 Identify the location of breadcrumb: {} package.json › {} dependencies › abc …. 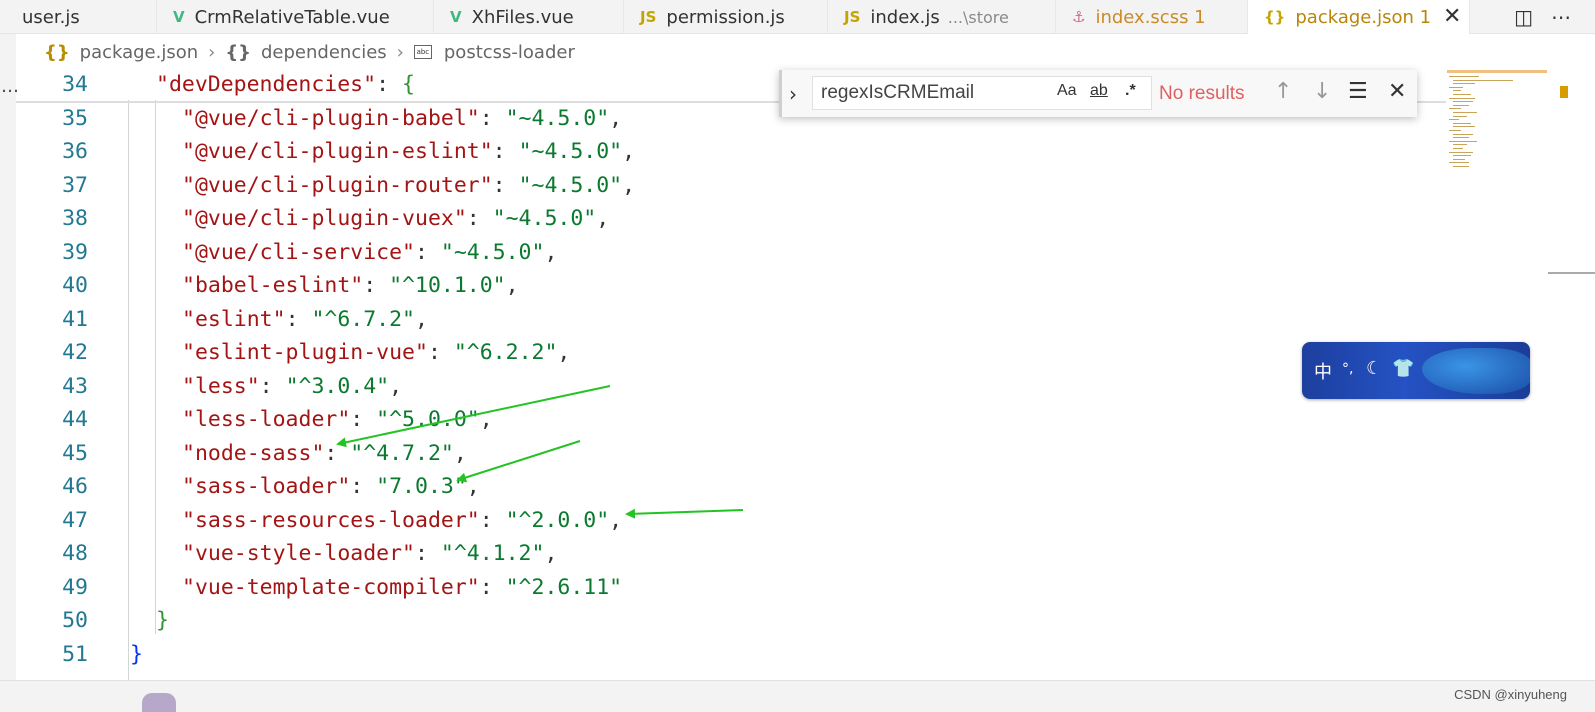
(309, 52).